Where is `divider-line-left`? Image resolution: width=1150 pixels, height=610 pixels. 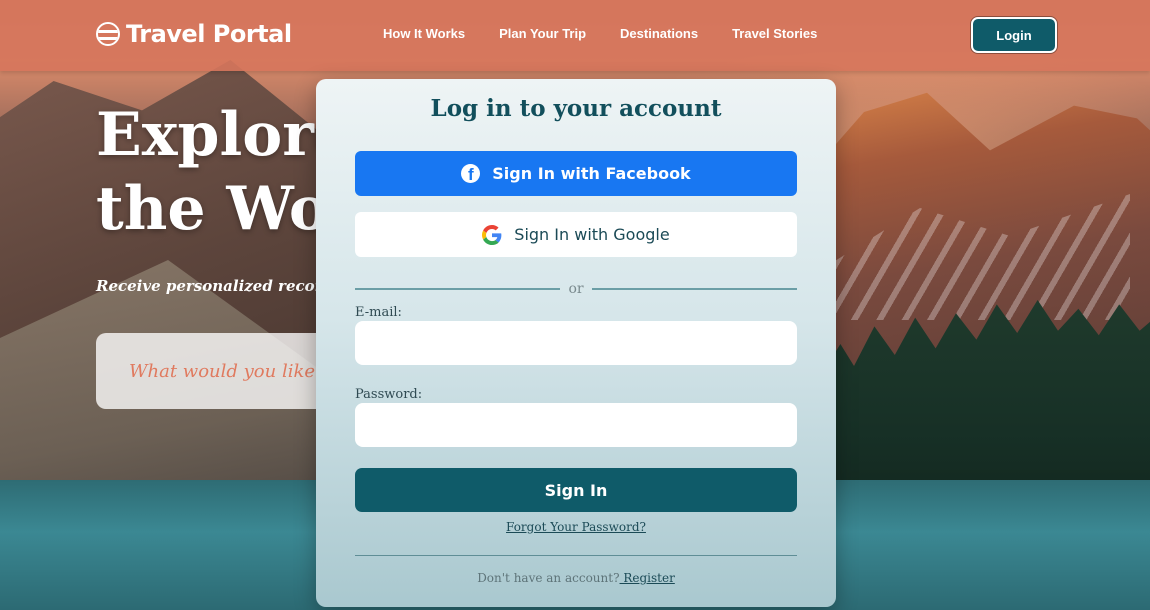 divider-line-left is located at coordinates (458, 289).